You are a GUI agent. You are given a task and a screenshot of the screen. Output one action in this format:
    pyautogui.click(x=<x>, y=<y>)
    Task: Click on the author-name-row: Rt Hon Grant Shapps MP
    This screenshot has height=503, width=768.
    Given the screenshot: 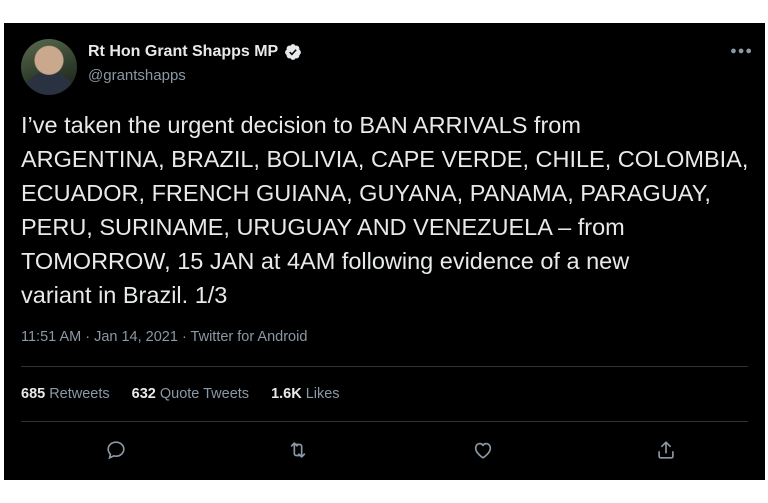 What is the action you would take?
    pyautogui.click(x=195, y=52)
    